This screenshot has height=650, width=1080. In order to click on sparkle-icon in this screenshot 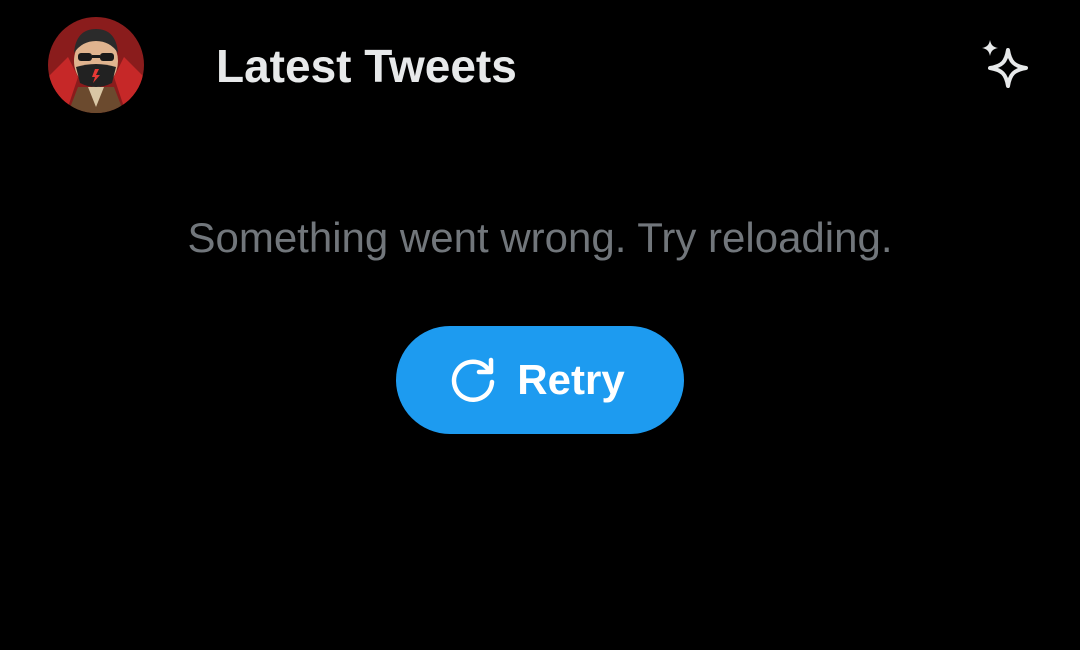, I will do `click(1005, 64)`.